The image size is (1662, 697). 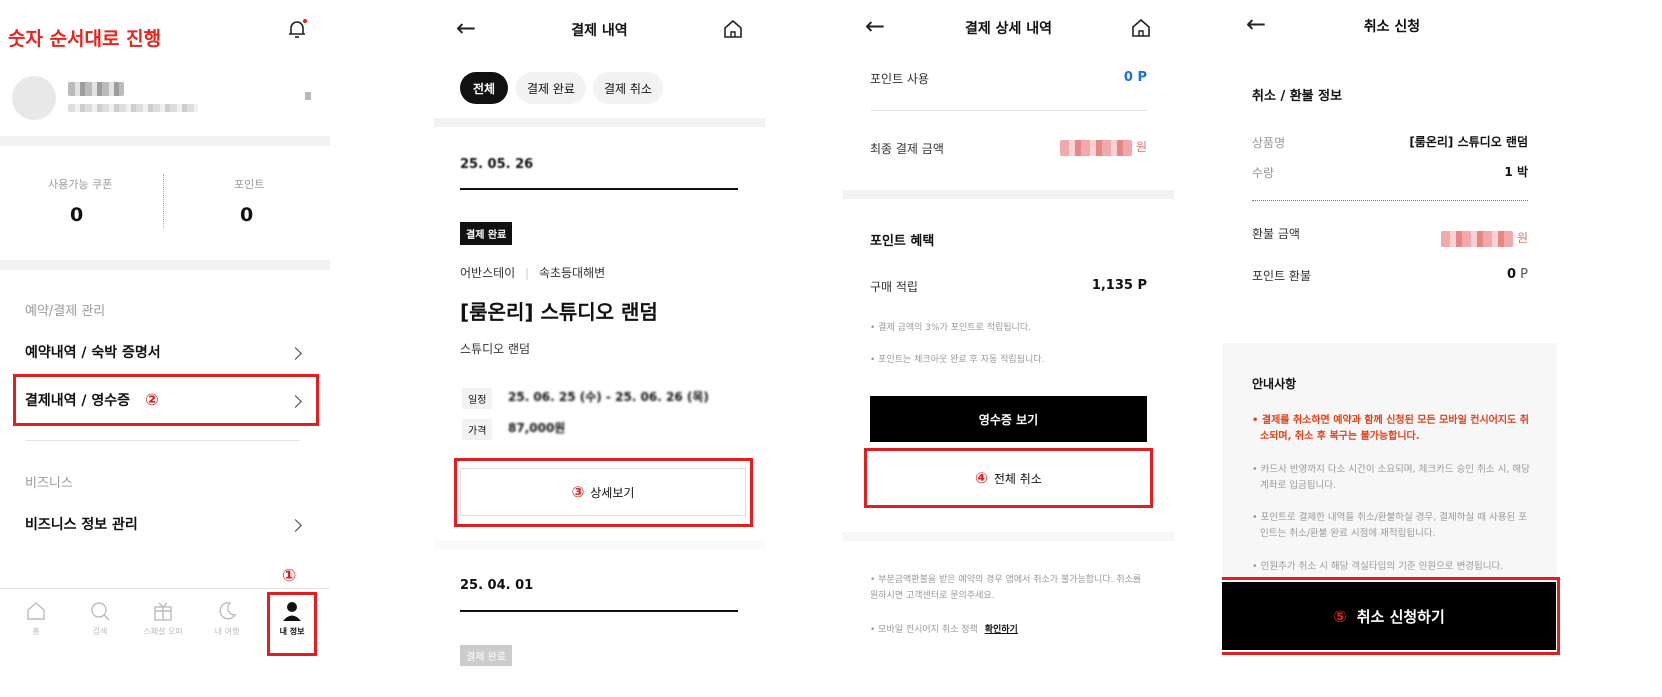 What do you see at coordinates (1468, 142) in the screenshot?
I see `product-value: [룸온리] 스튜디오 랜덤` at bounding box center [1468, 142].